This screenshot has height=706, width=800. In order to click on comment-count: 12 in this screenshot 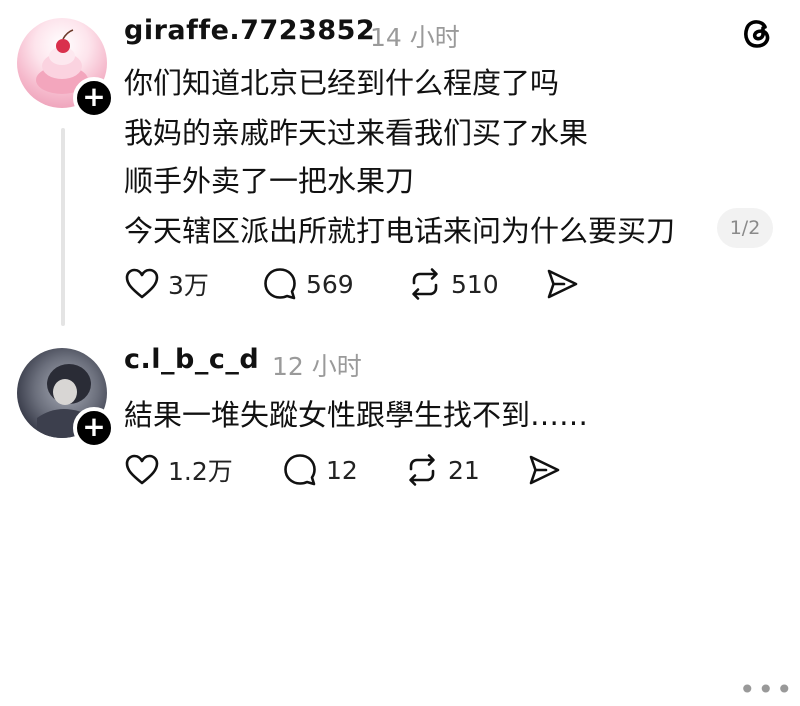, I will do `click(342, 470)`.